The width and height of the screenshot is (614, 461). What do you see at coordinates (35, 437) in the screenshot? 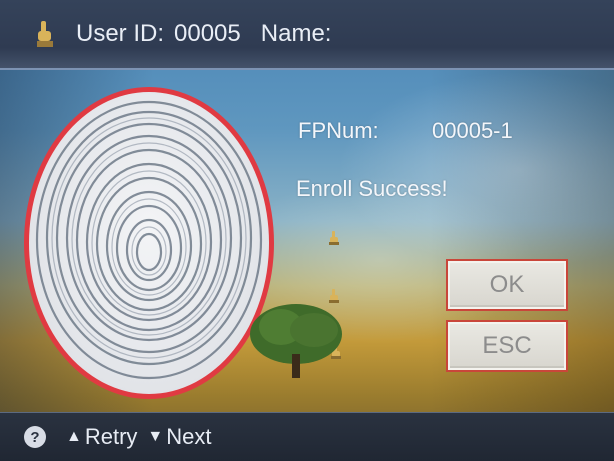
I see `question-icon: ?` at bounding box center [35, 437].